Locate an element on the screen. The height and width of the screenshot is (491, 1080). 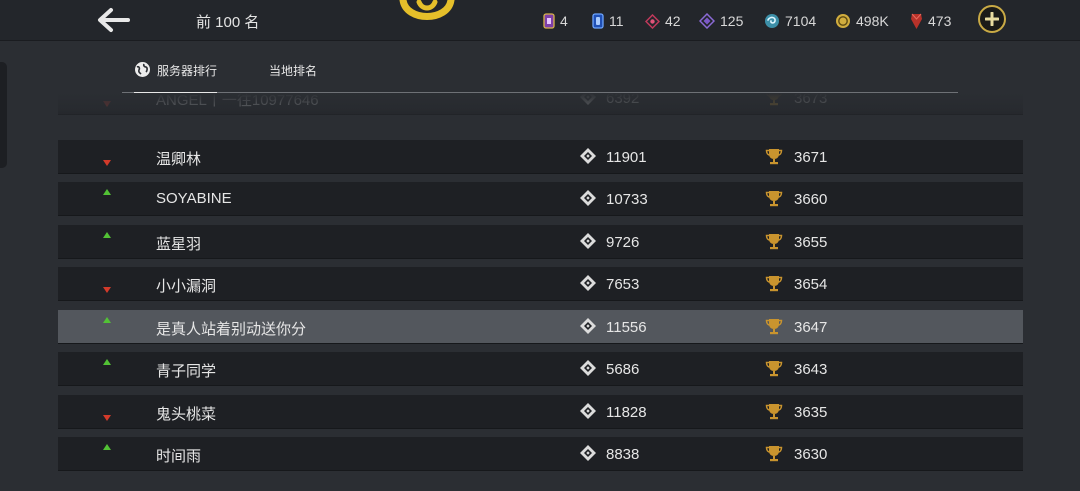
currency-value: 125 is located at coordinates (732, 21).